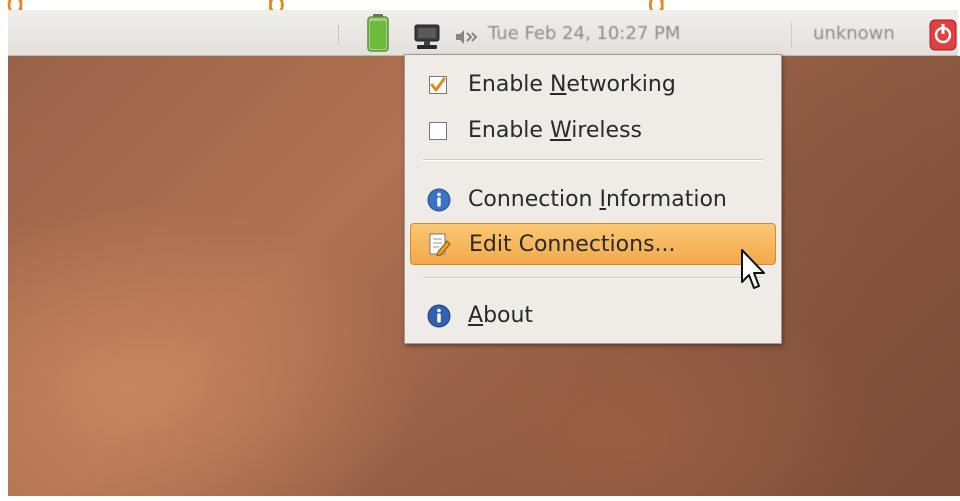 The image size is (960, 501). What do you see at coordinates (943, 35) in the screenshot?
I see `power-icon` at bounding box center [943, 35].